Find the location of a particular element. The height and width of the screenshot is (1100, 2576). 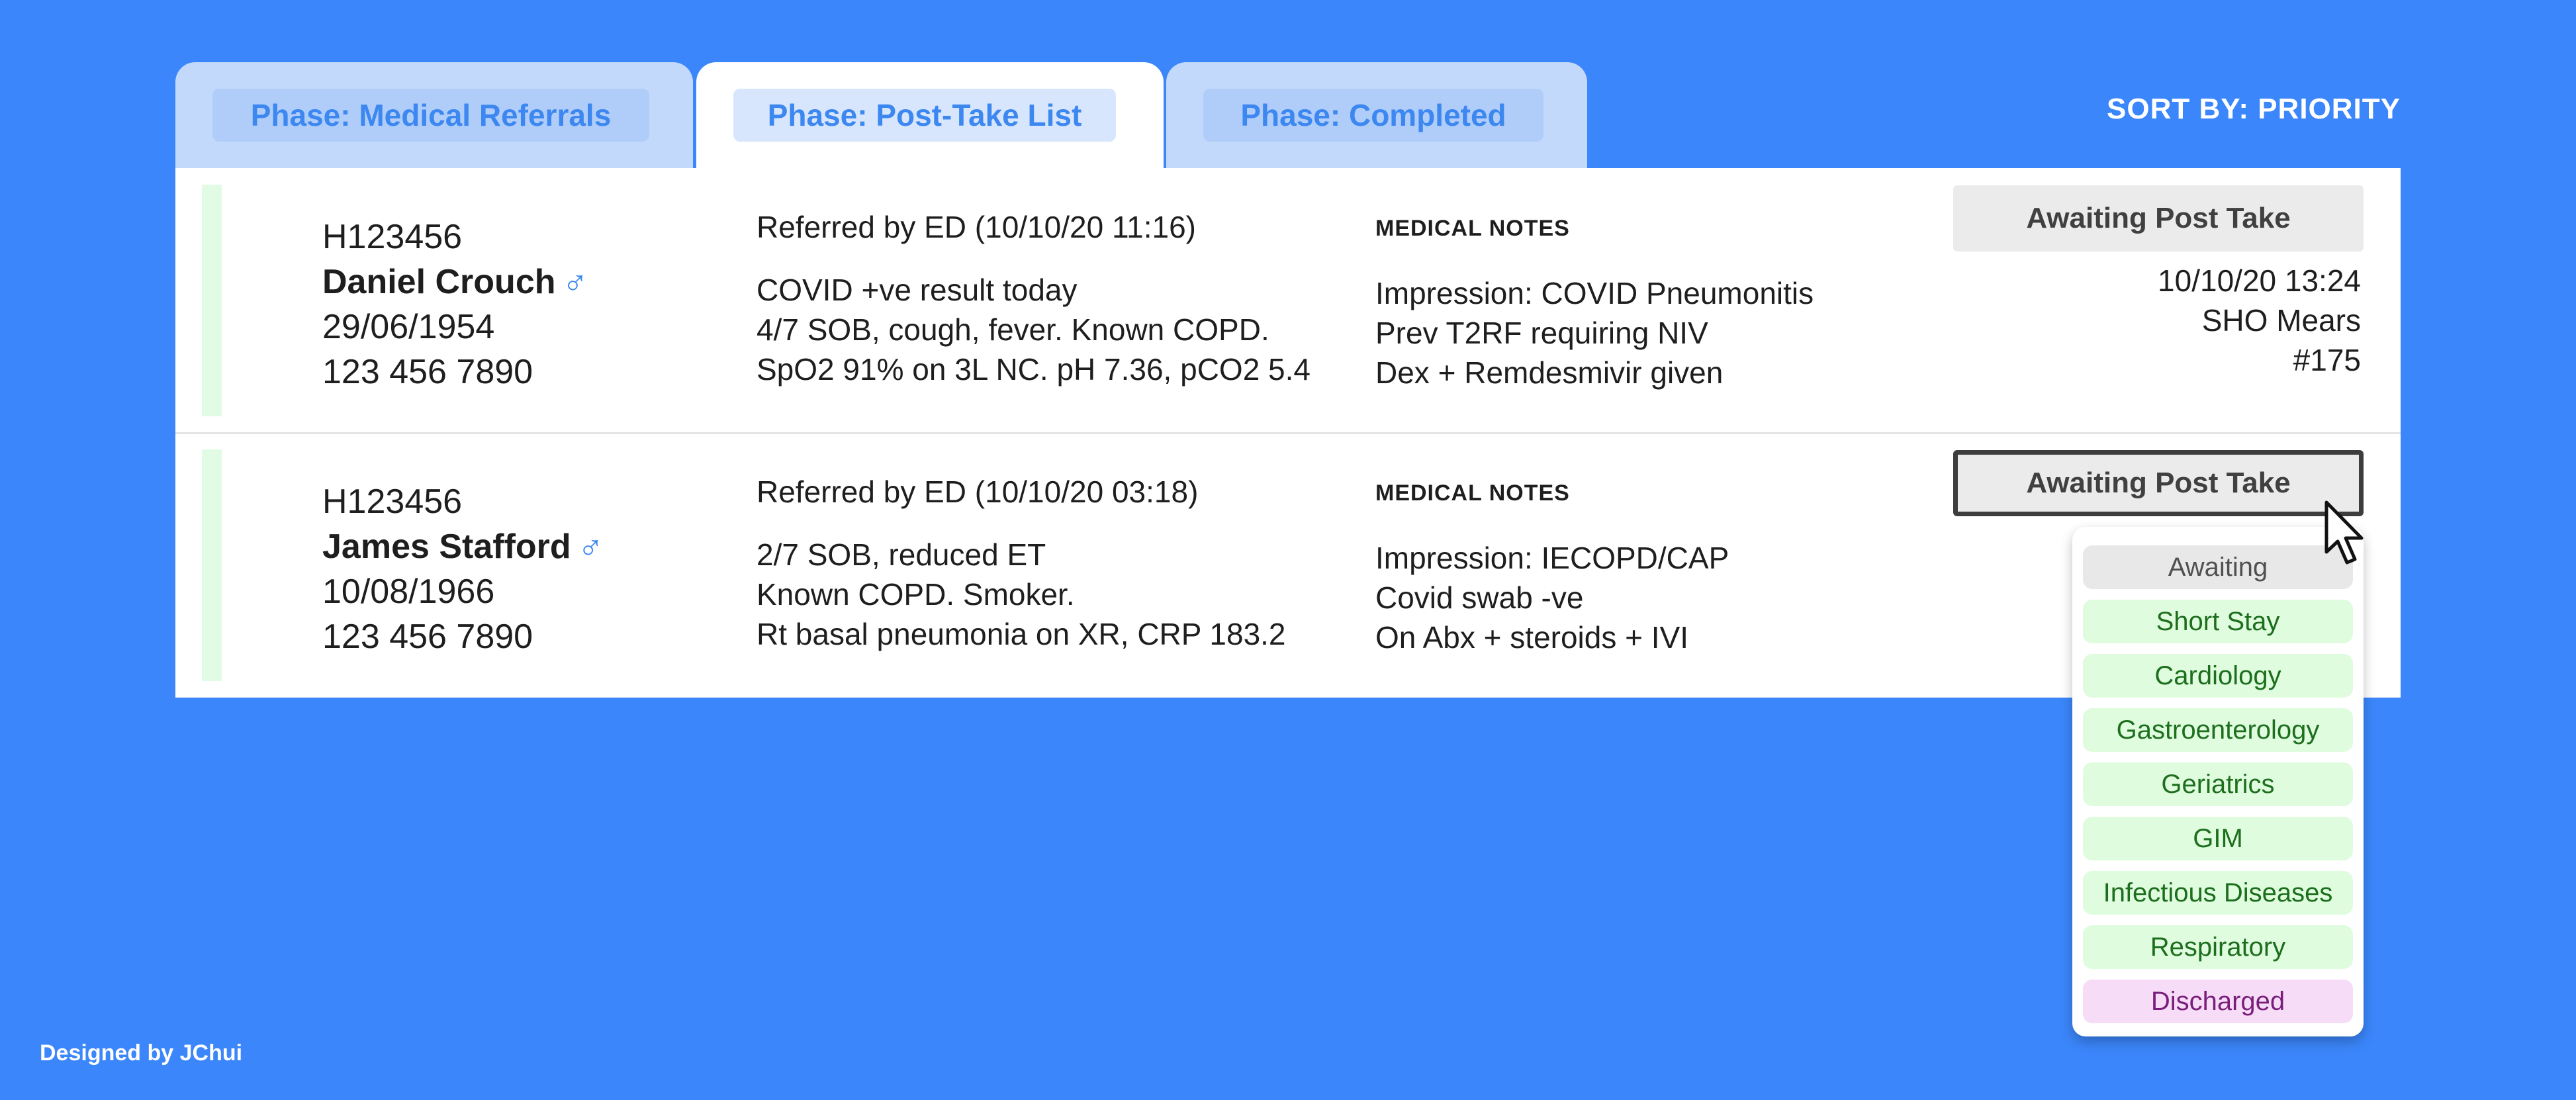

tab-medical-referrals: Phase: Medical Referrals is located at coordinates (434, 115).